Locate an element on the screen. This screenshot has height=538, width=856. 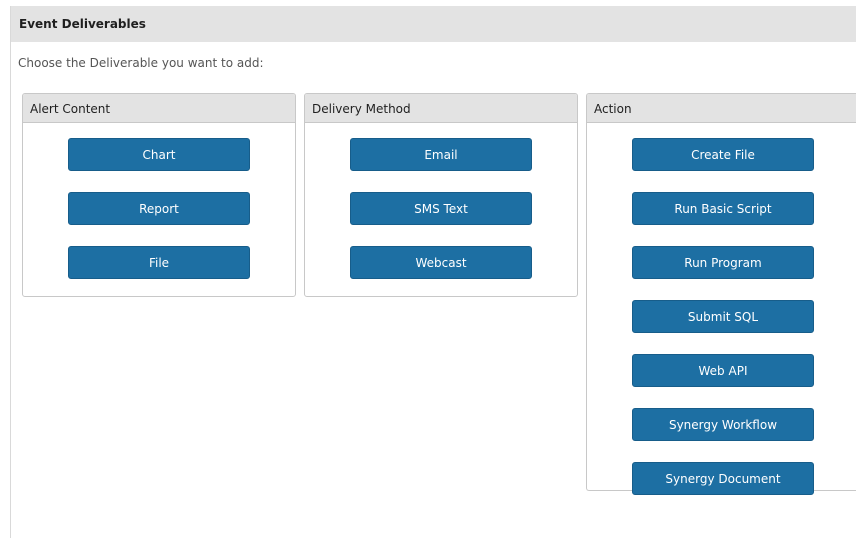
run-program-button: Run Program is located at coordinates (723, 262).